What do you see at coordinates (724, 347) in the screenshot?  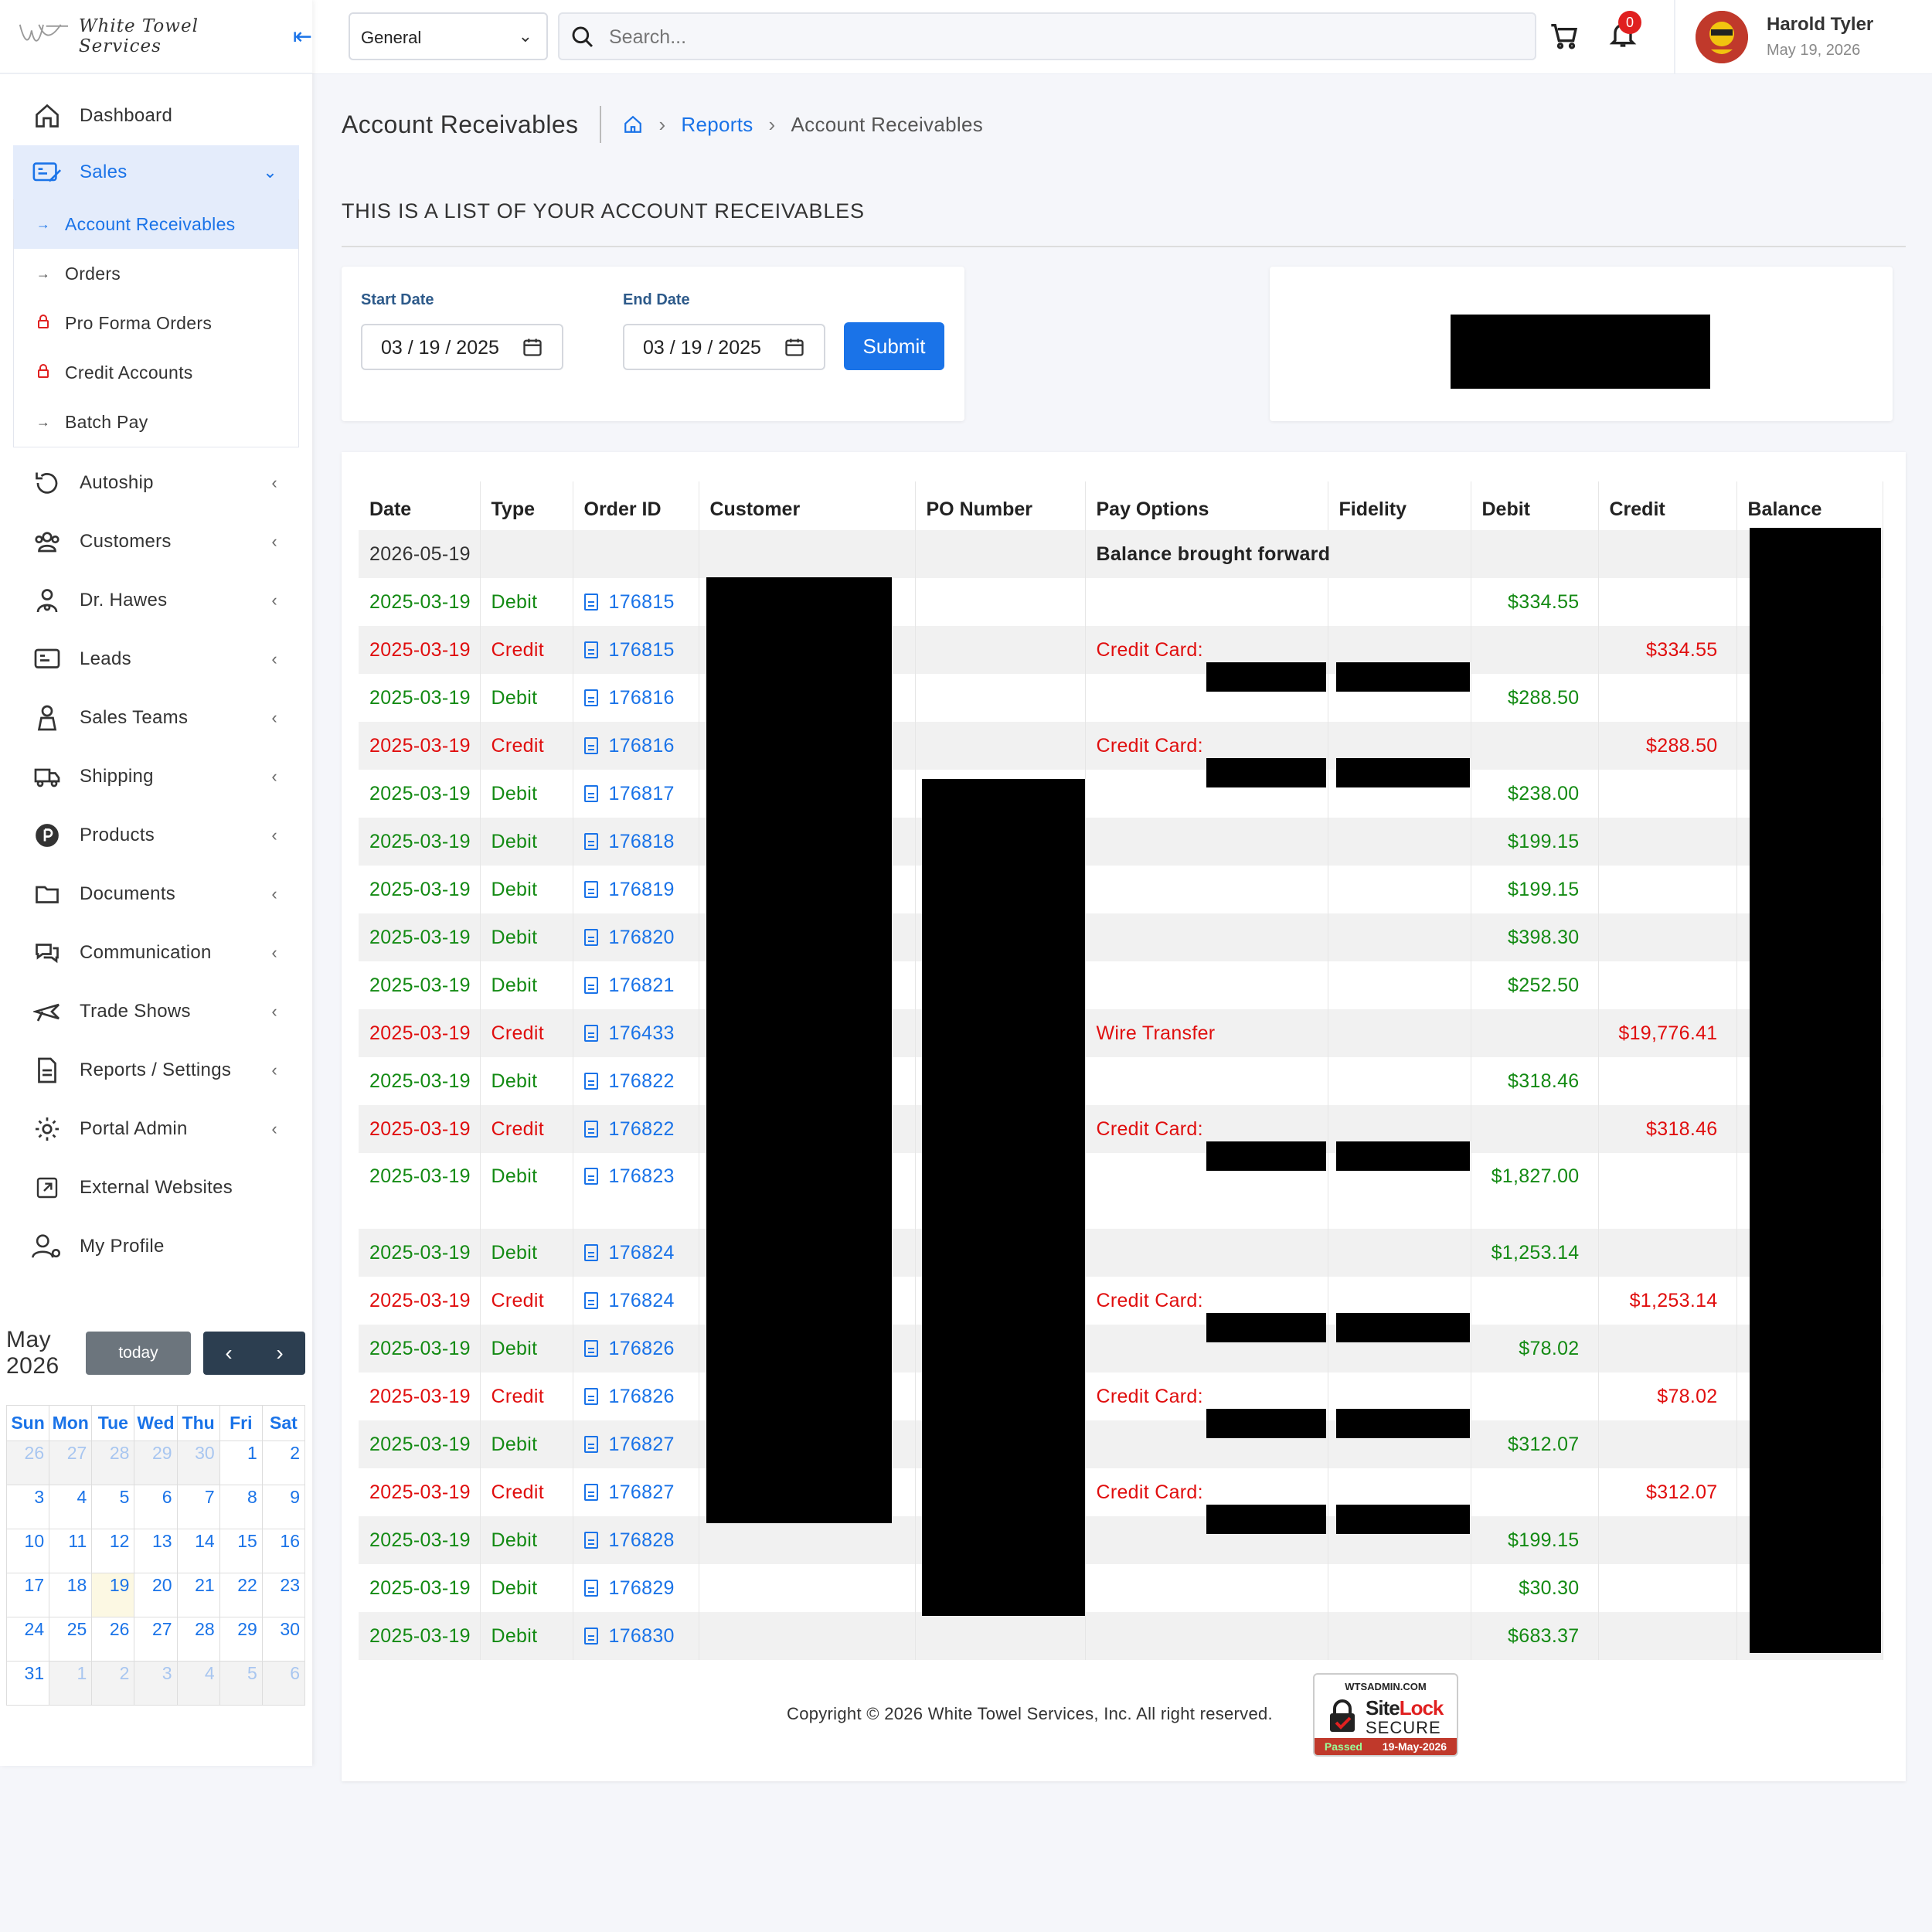 I see `end-date-input: 03 / 19 / 2025` at bounding box center [724, 347].